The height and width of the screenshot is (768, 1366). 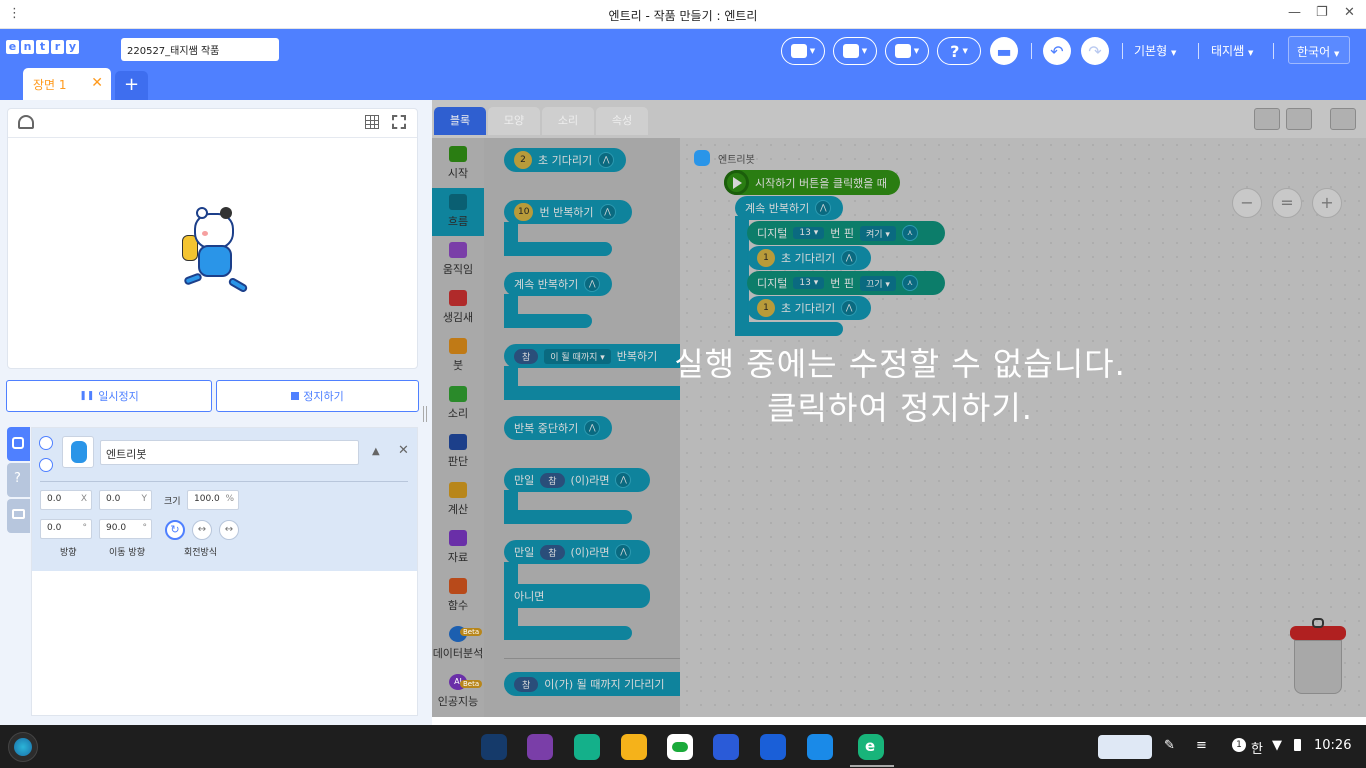 I want to click on language-select: 한국어 ▼, so click(x=1319, y=50).